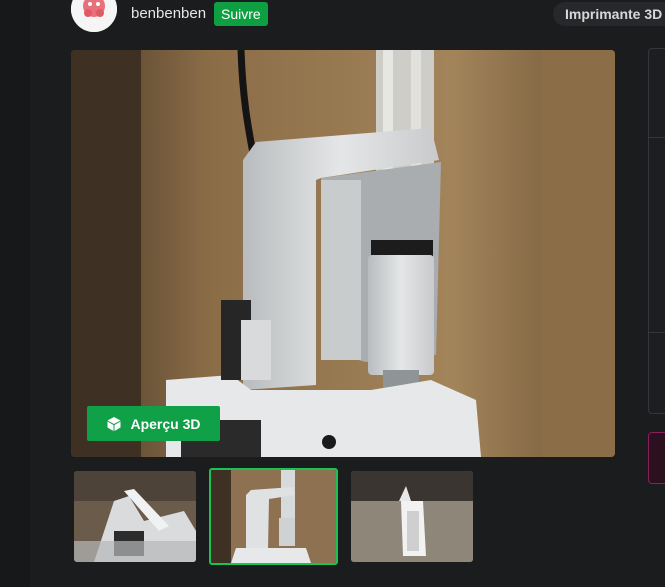  Describe the element at coordinates (656, 231) in the screenshot. I see `right-info-panel` at that location.